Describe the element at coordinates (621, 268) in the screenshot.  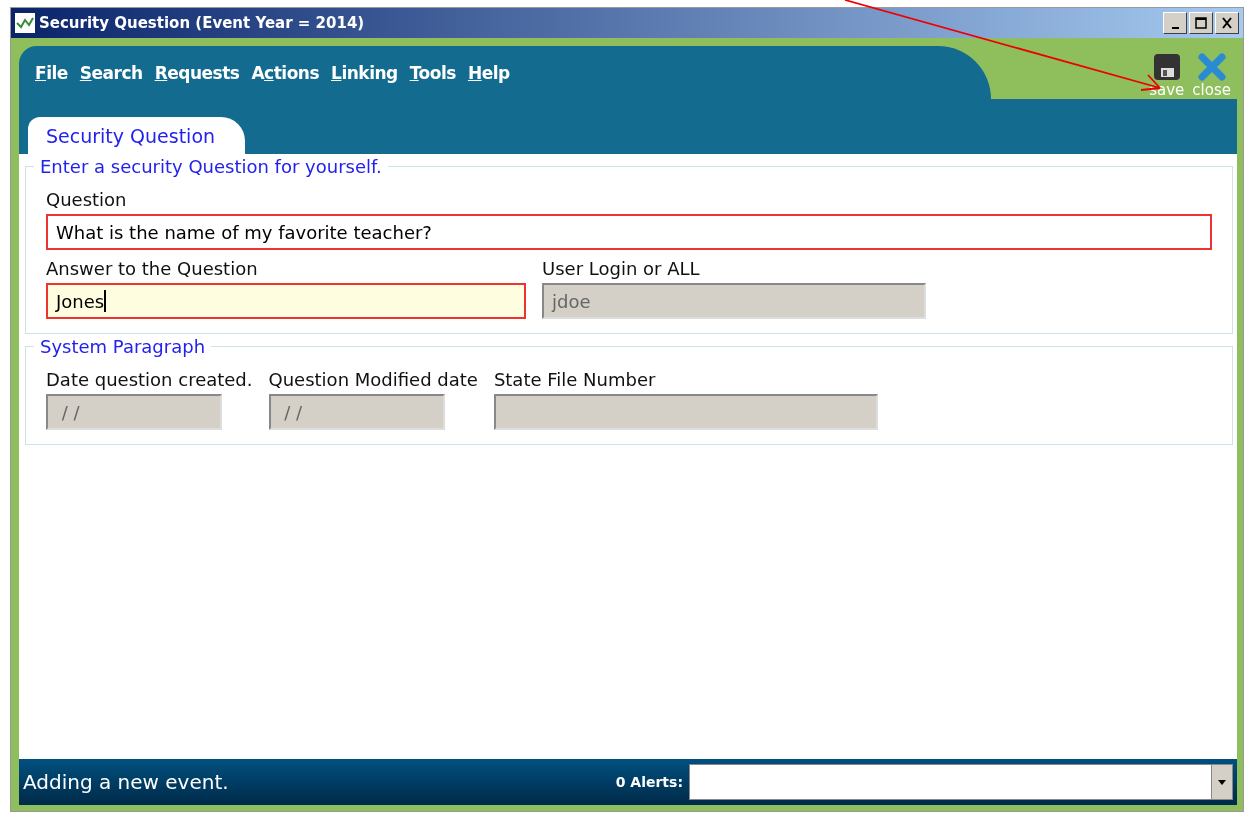
I see `field-label: User Login or ALL` at that location.